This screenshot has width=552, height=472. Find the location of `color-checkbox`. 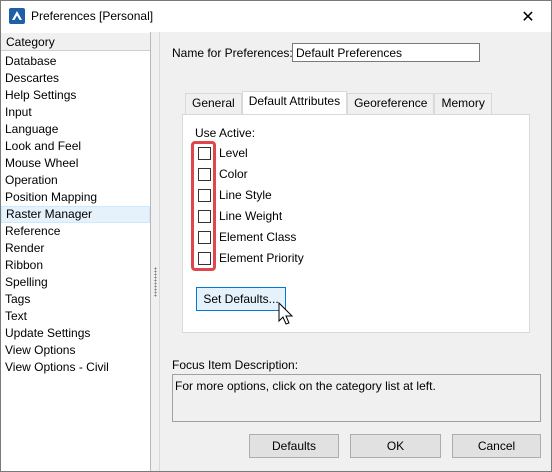

color-checkbox is located at coordinates (204, 174).